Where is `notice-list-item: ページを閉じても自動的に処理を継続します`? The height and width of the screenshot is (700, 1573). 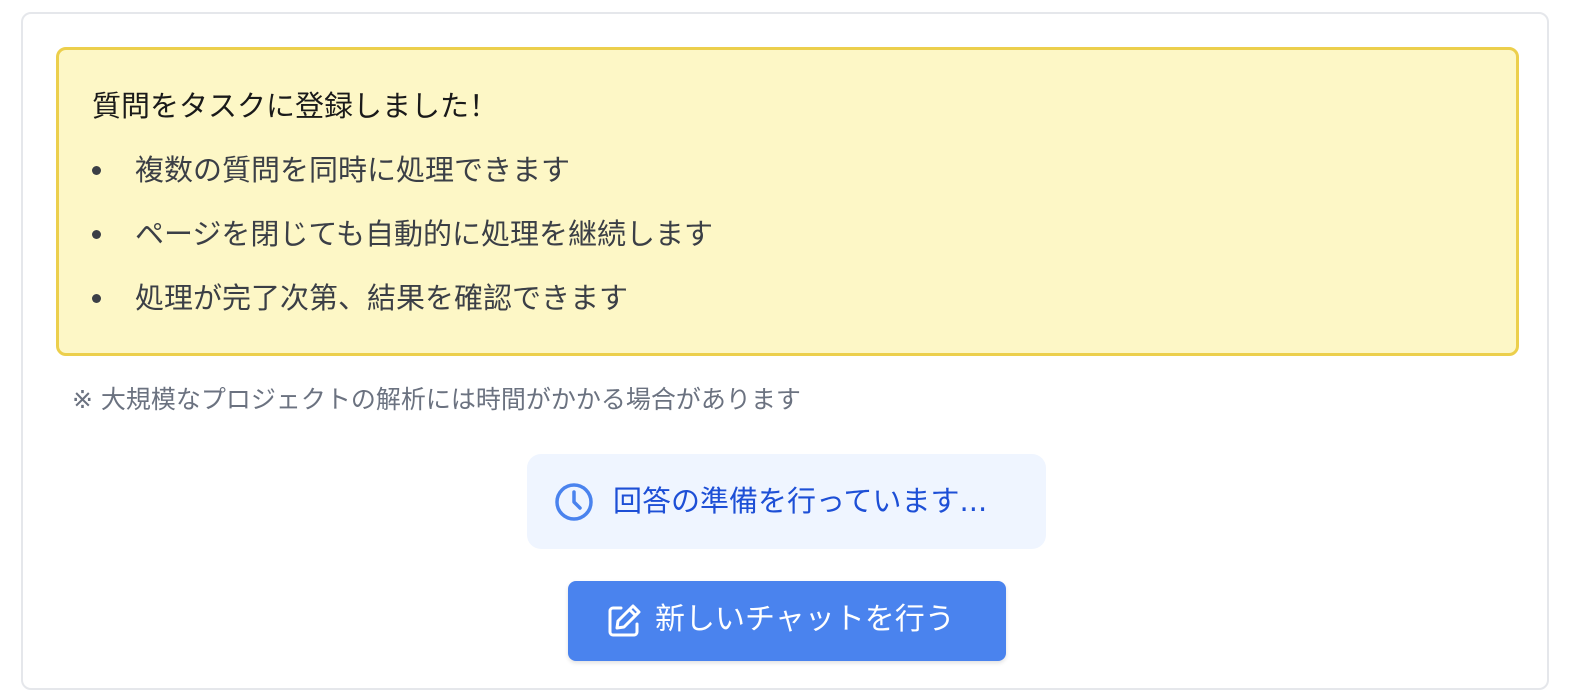
notice-list-item: ページを閉じても自動的に処理を継続します is located at coordinates (402, 246).